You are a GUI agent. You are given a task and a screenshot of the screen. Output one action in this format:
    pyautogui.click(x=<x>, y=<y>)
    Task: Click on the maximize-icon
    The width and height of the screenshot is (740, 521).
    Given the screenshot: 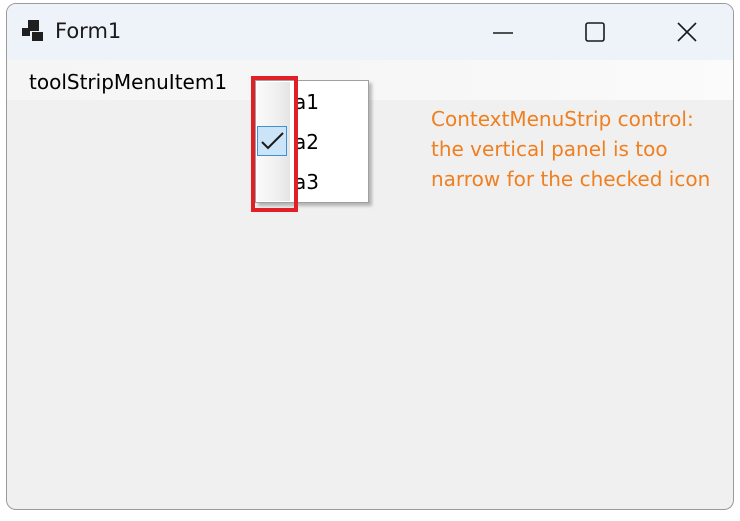 What is the action you would take?
    pyautogui.click(x=595, y=32)
    